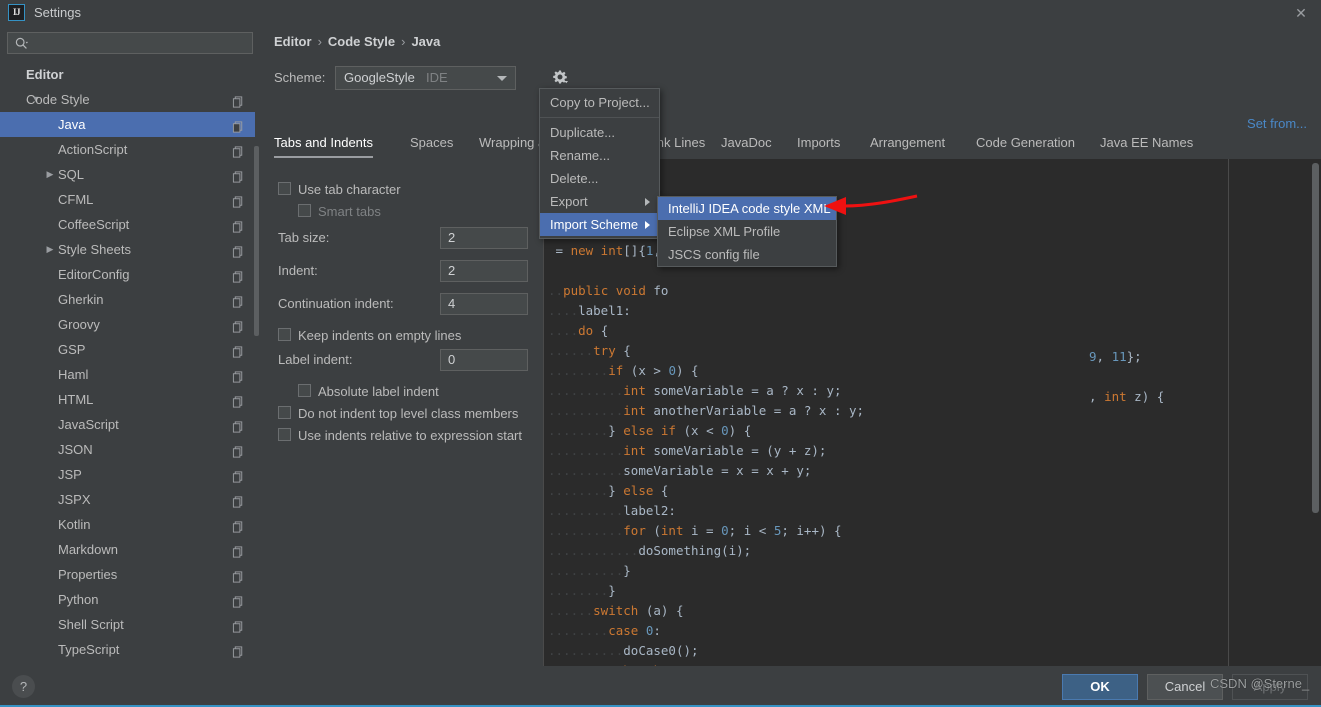 Image resolution: width=1321 pixels, height=707 pixels. Describe the element at coordinates (127, 174) in the screenshot. I see `sidebar-item-sql: ▶ SQL` at that location.